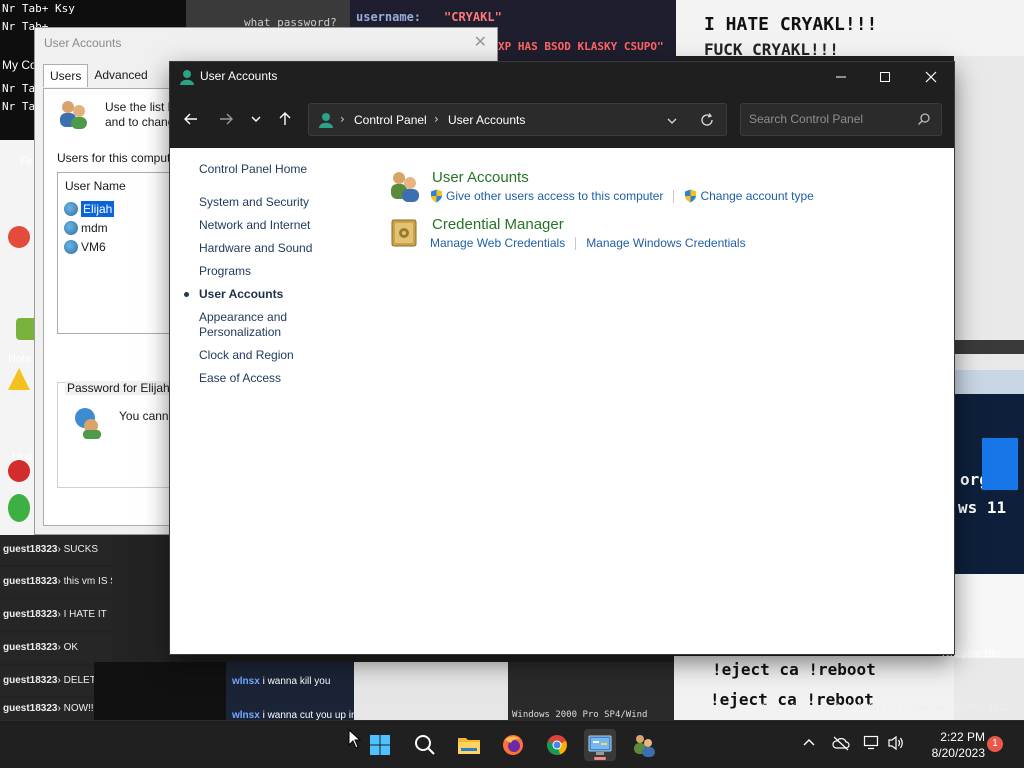 The height and width of the screenshot is (768, 1024). I want to click on control-panel-taskbar-button, so click(600, 745).